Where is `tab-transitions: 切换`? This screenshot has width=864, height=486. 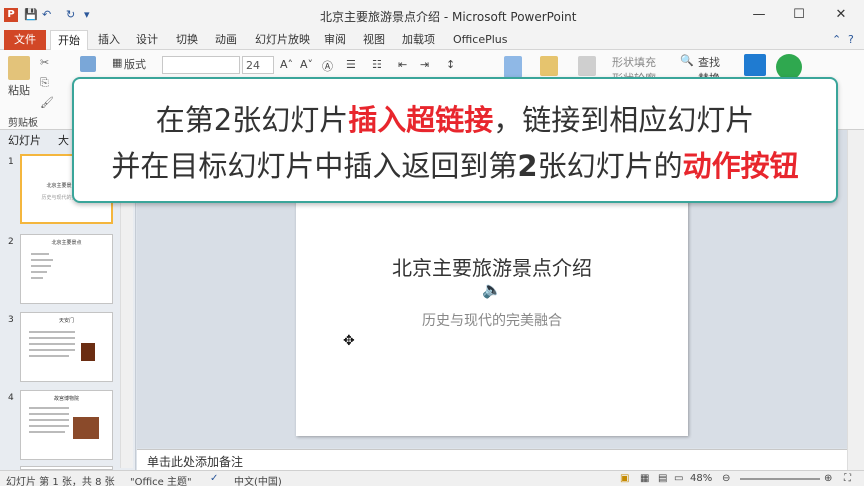 tab-transitions: 切换 is located at coordinates (187, 40).